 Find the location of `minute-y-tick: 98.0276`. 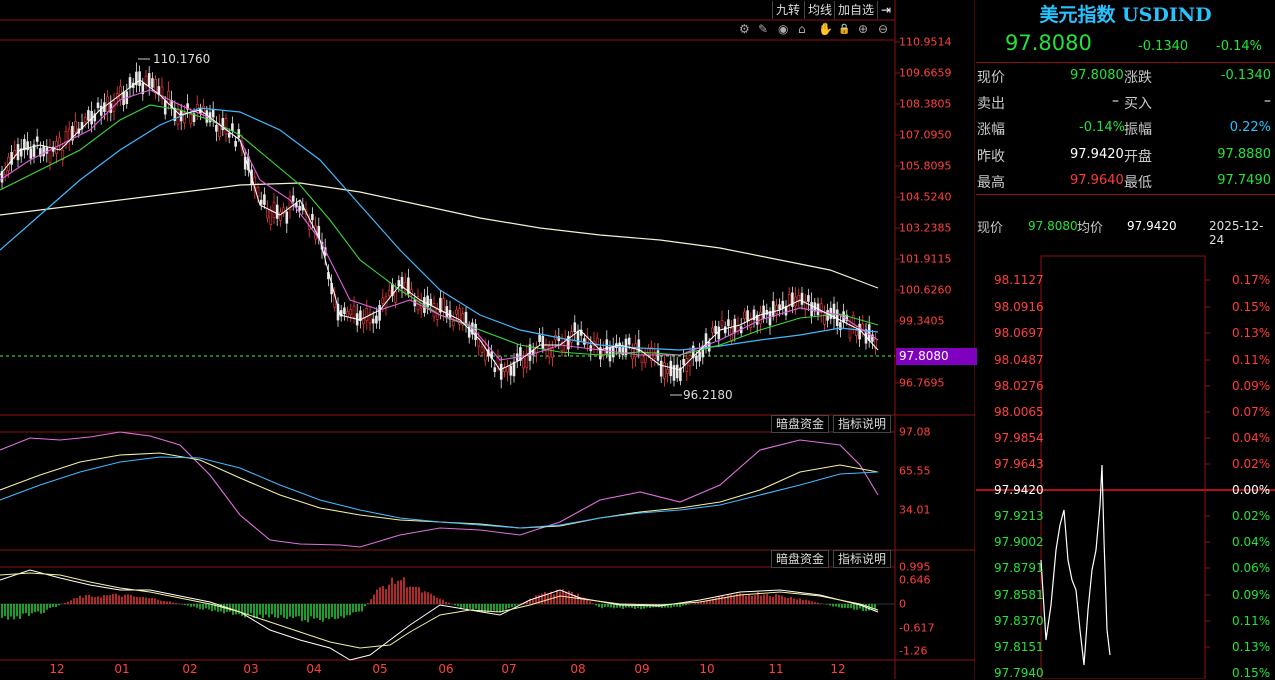

minute-y-tick: 98.0276 is located at coordinates (1019, 386).